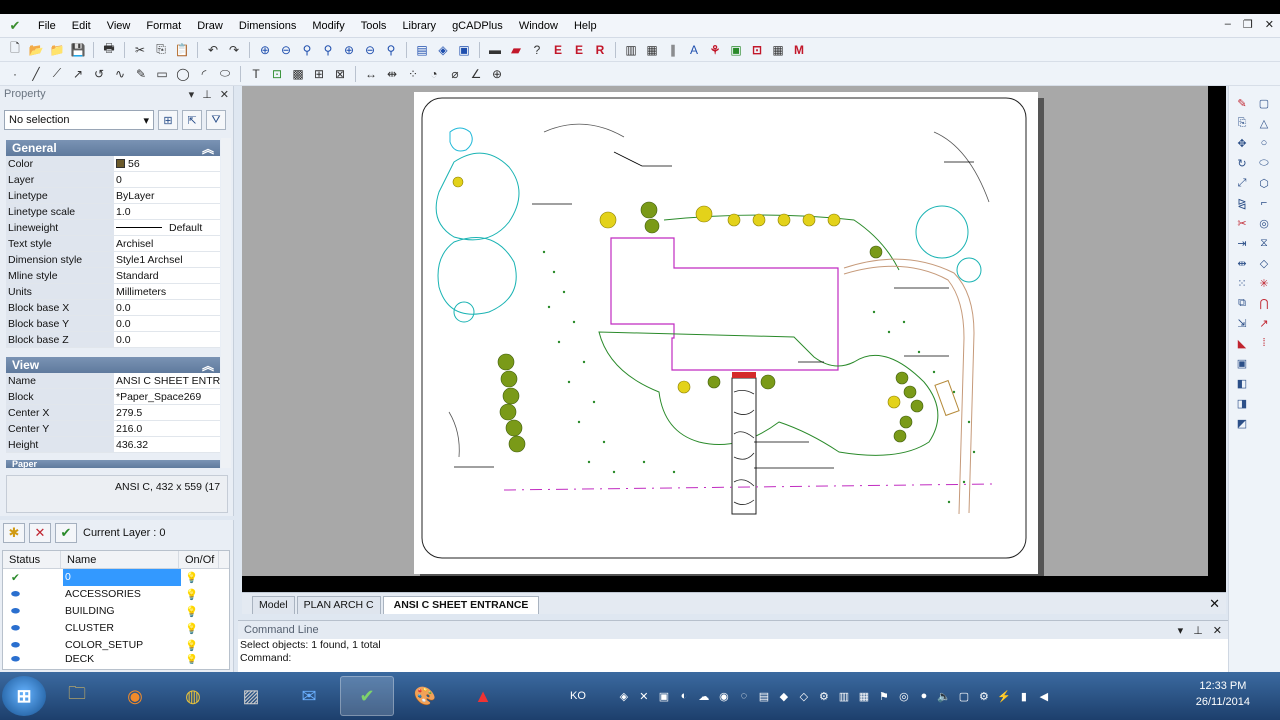 Image resolution: width=1280 pixels, height=720 pixels. Describe the element at coordinates (392, 74) in the screenshot. I see `dim-aligned-icon: ⇹` at that location.